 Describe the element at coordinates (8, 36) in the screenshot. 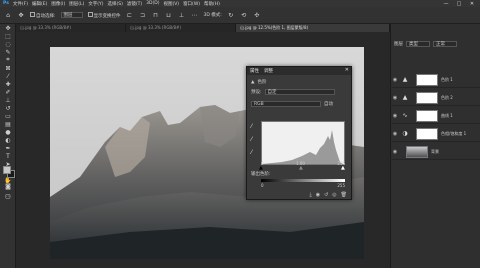

I see `marquee-tool-icon: ⬚` at that location.